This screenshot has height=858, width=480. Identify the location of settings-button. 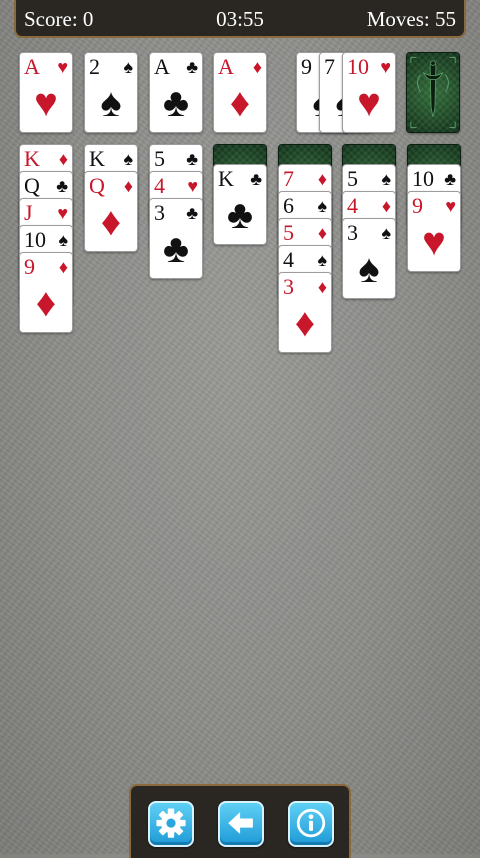
(171, 824).